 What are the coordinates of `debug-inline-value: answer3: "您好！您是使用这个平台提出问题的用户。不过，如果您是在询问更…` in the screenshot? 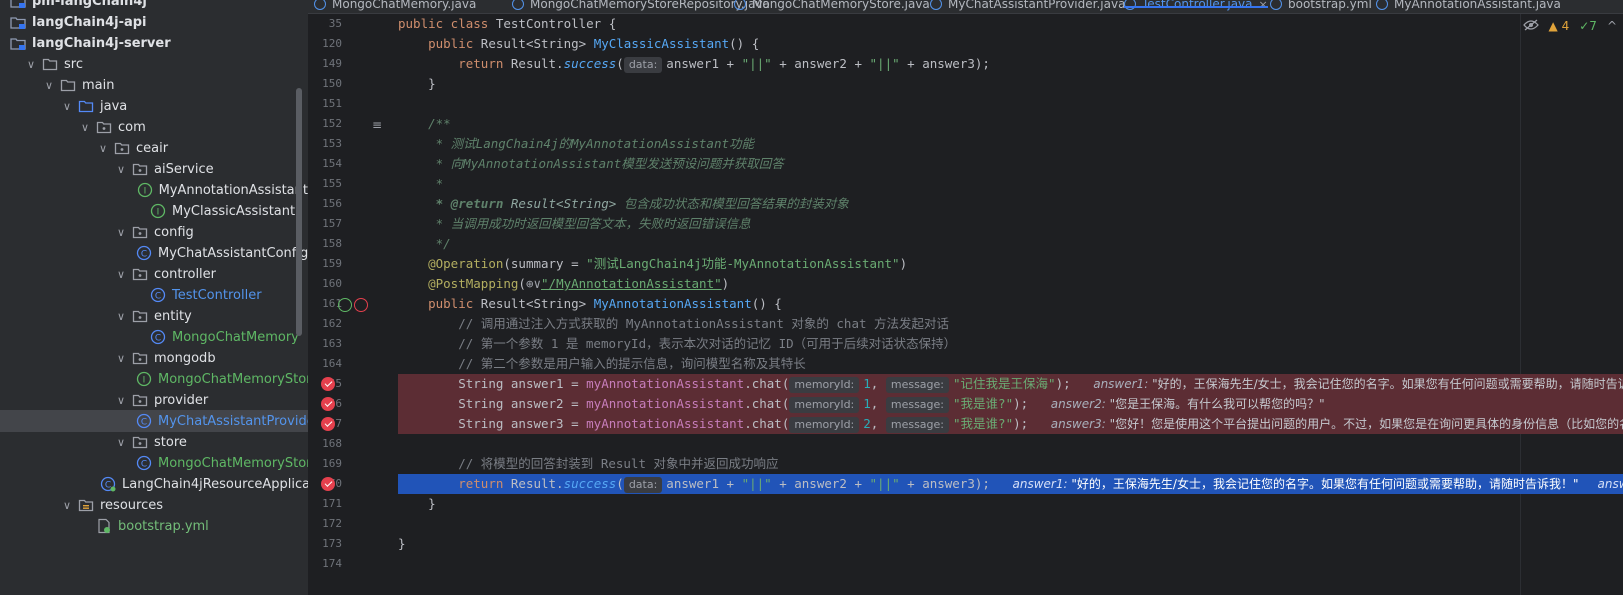 It's located at (1337, 424).